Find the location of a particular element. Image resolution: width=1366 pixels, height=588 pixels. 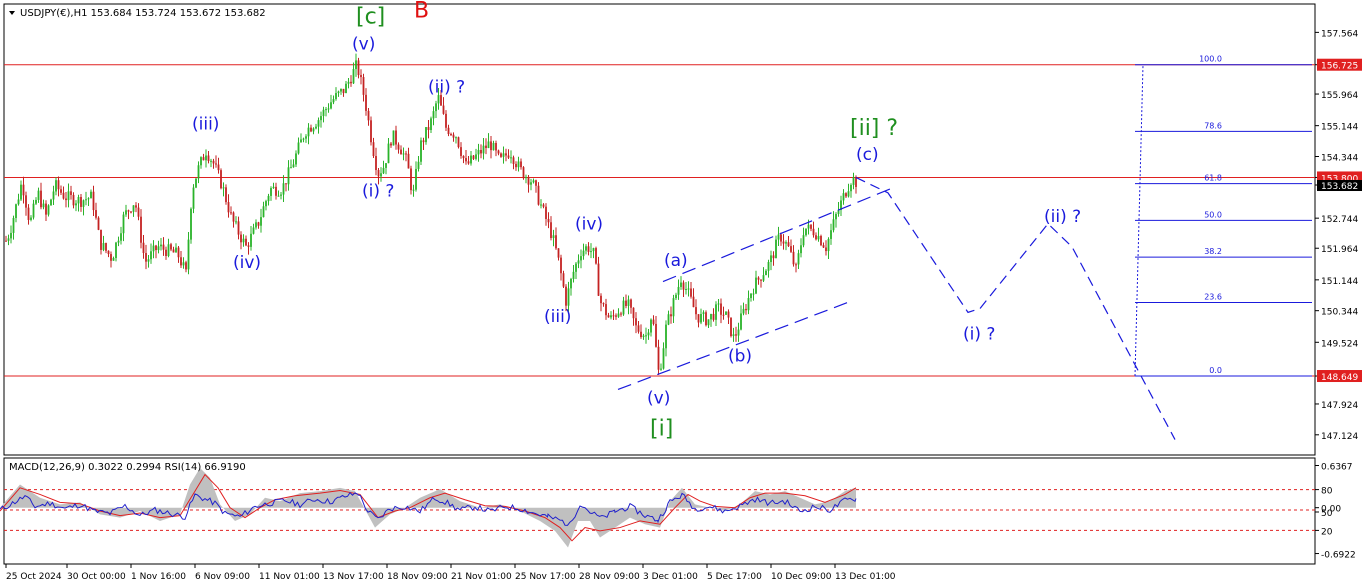

wave-label: (iv) is located at coordinates (589, 225).